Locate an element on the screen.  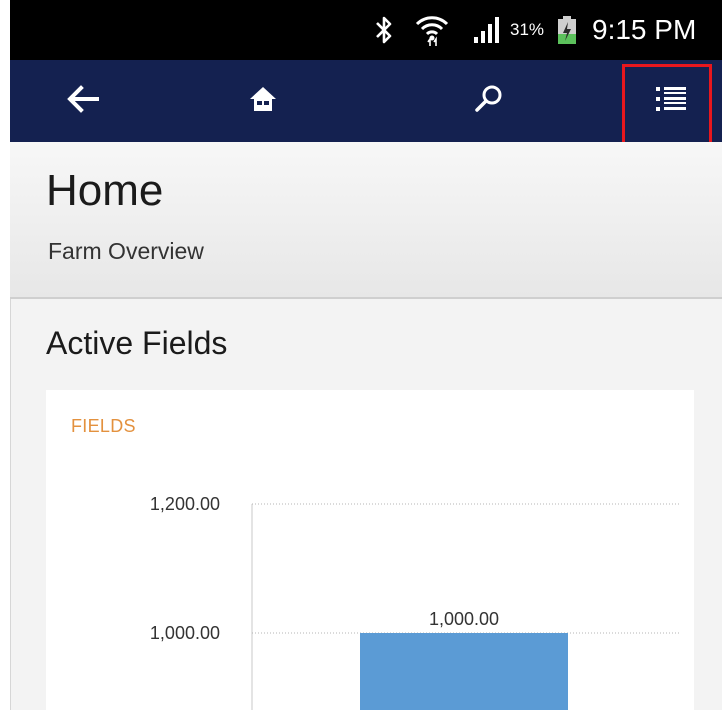
y-tick-label: 1,000.00 is located at coordinates (185, 633).